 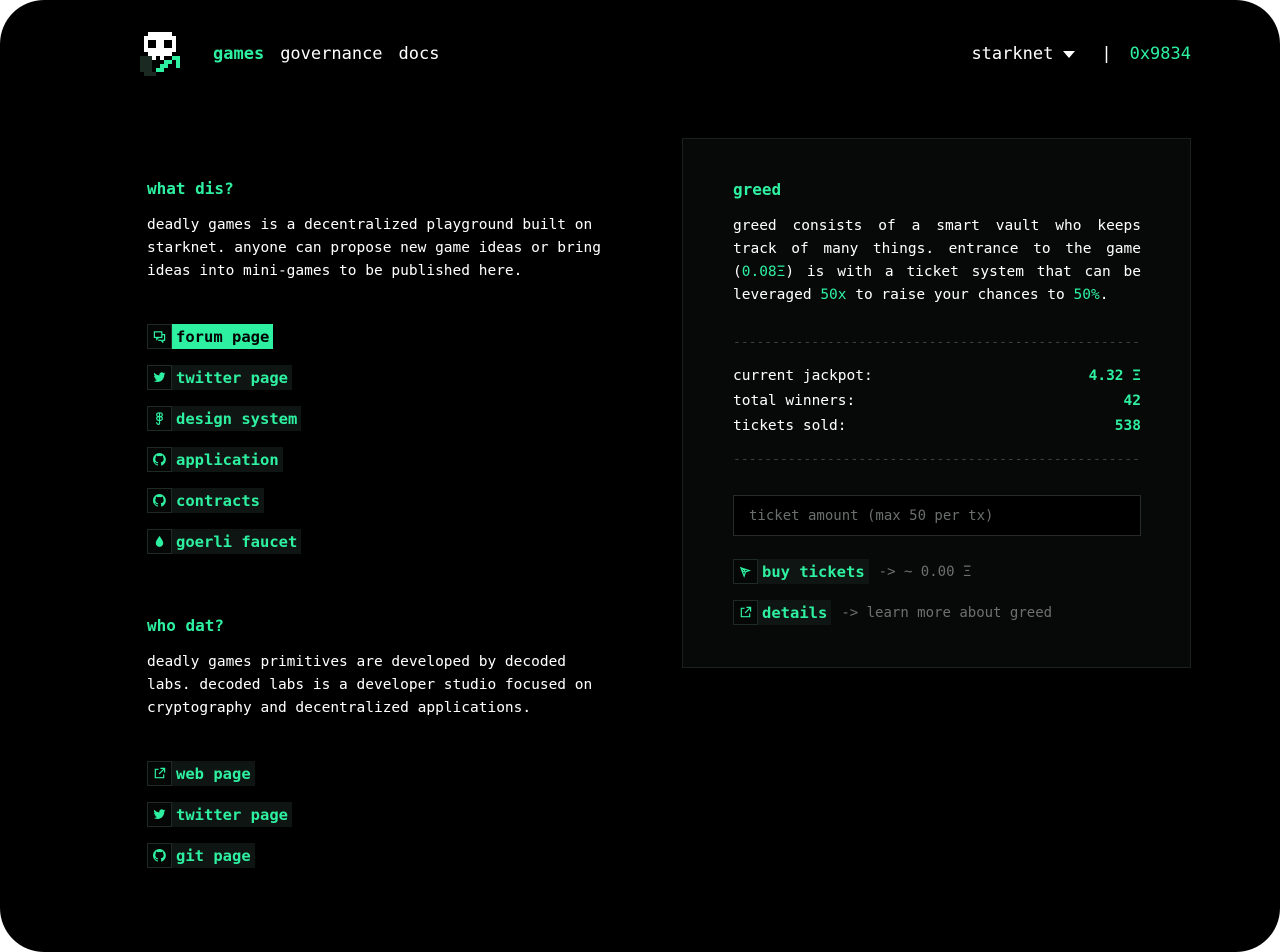 I want to click on skull-logo-icon, so click(x=164, y=54).